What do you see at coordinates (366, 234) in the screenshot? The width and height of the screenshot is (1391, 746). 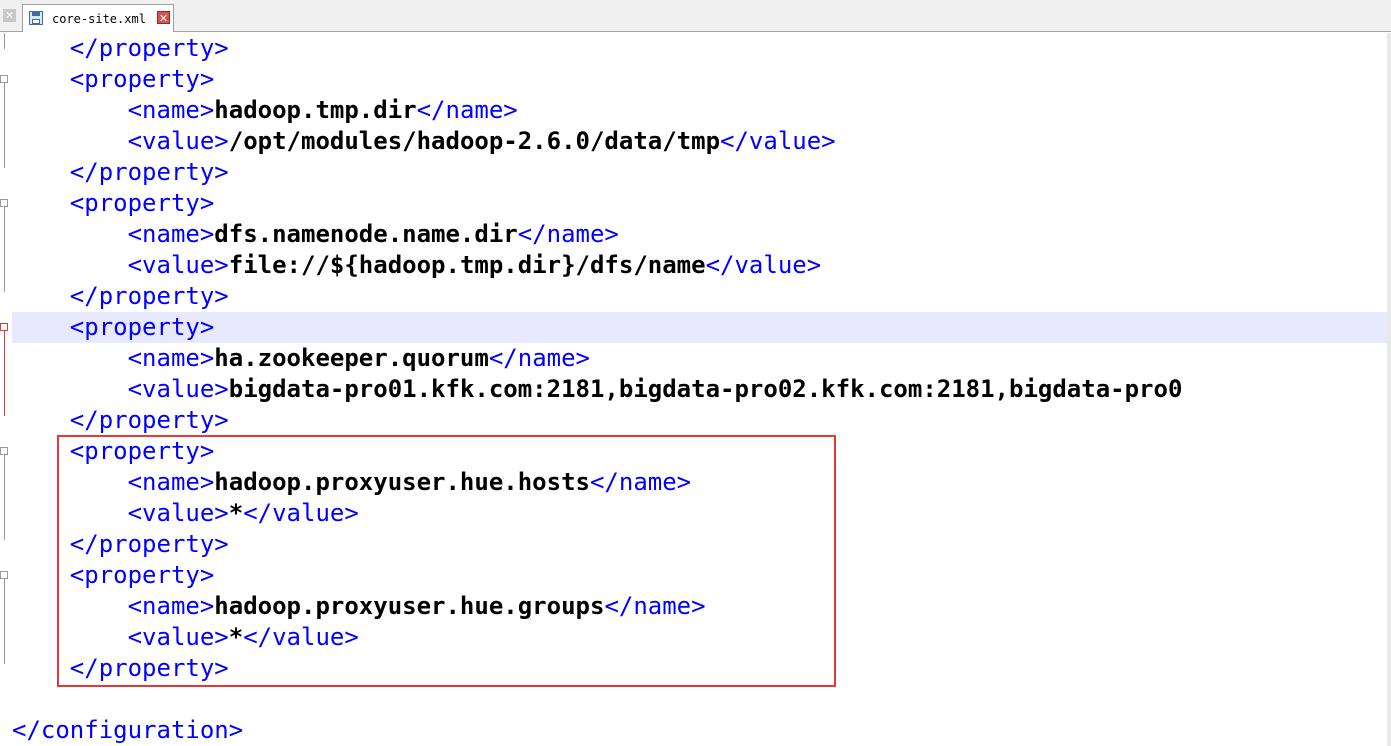 I see `xml-text: dfs.namenode.name.dir` at bounding box center [366, 234].